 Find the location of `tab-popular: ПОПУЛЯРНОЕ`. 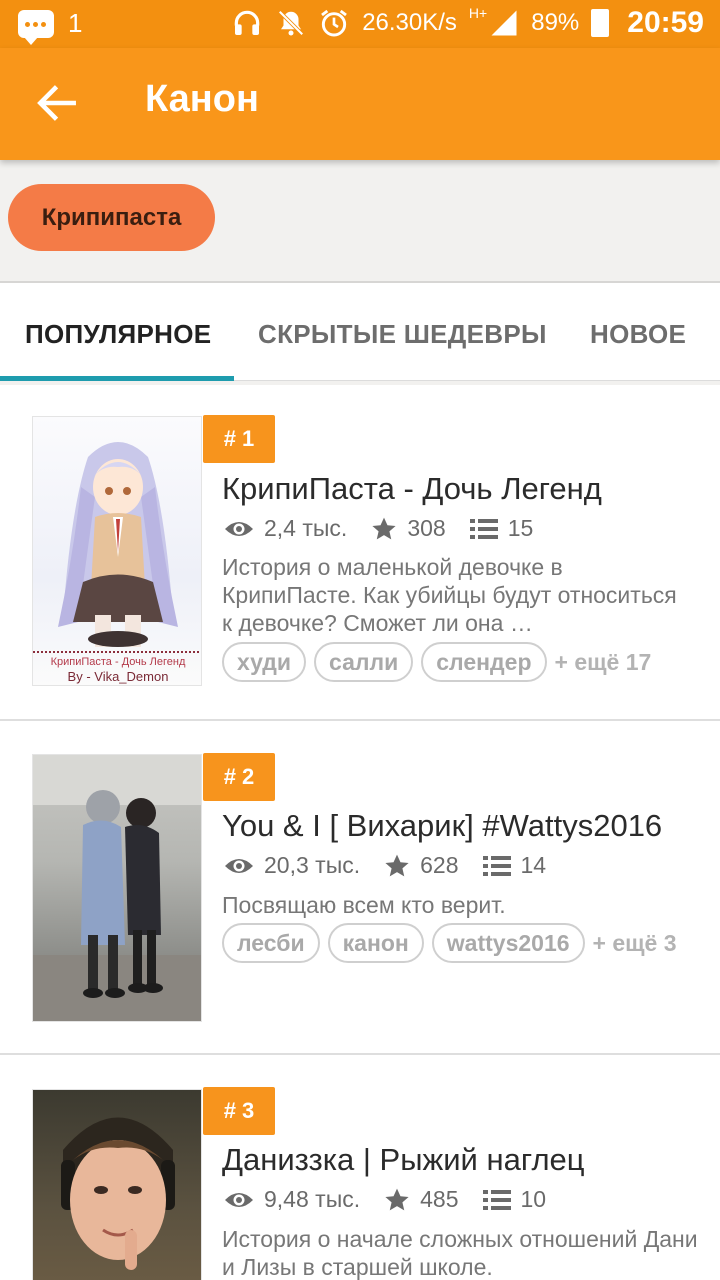

tab-popular: ПОПУЛЯРНОЕ is located at coordinates (118, 334).